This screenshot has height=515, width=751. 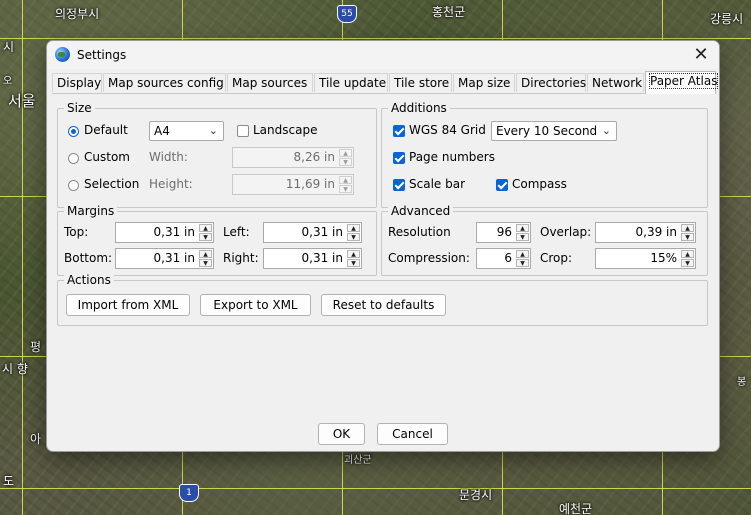 I want to click on overlap-spinner: 0,39 in ▲ ▼, so click(x=645, y=232).